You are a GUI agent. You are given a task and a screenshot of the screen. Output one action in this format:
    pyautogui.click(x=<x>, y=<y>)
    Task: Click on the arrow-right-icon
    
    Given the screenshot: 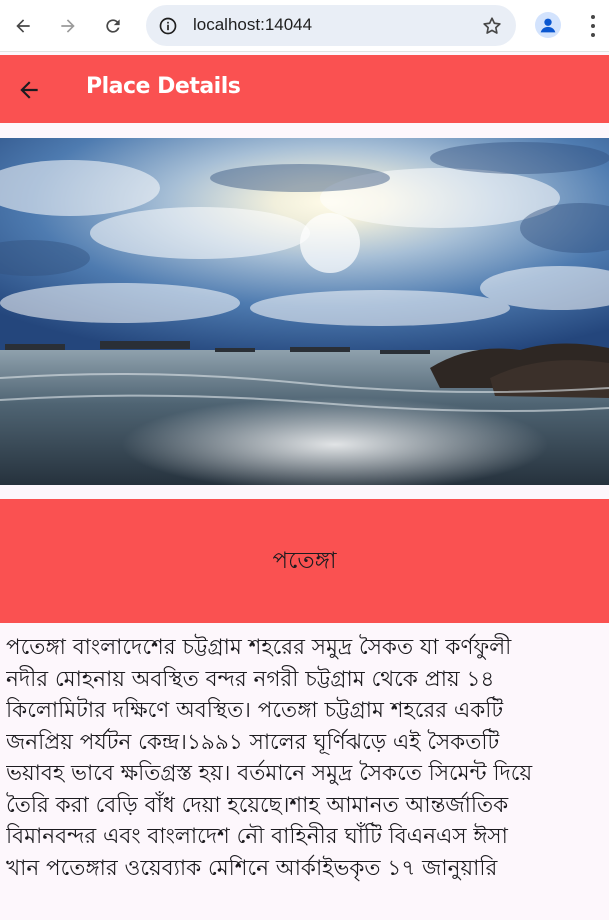 What is the action you would take?
    pyautogui.click(x=68, y=26)
    